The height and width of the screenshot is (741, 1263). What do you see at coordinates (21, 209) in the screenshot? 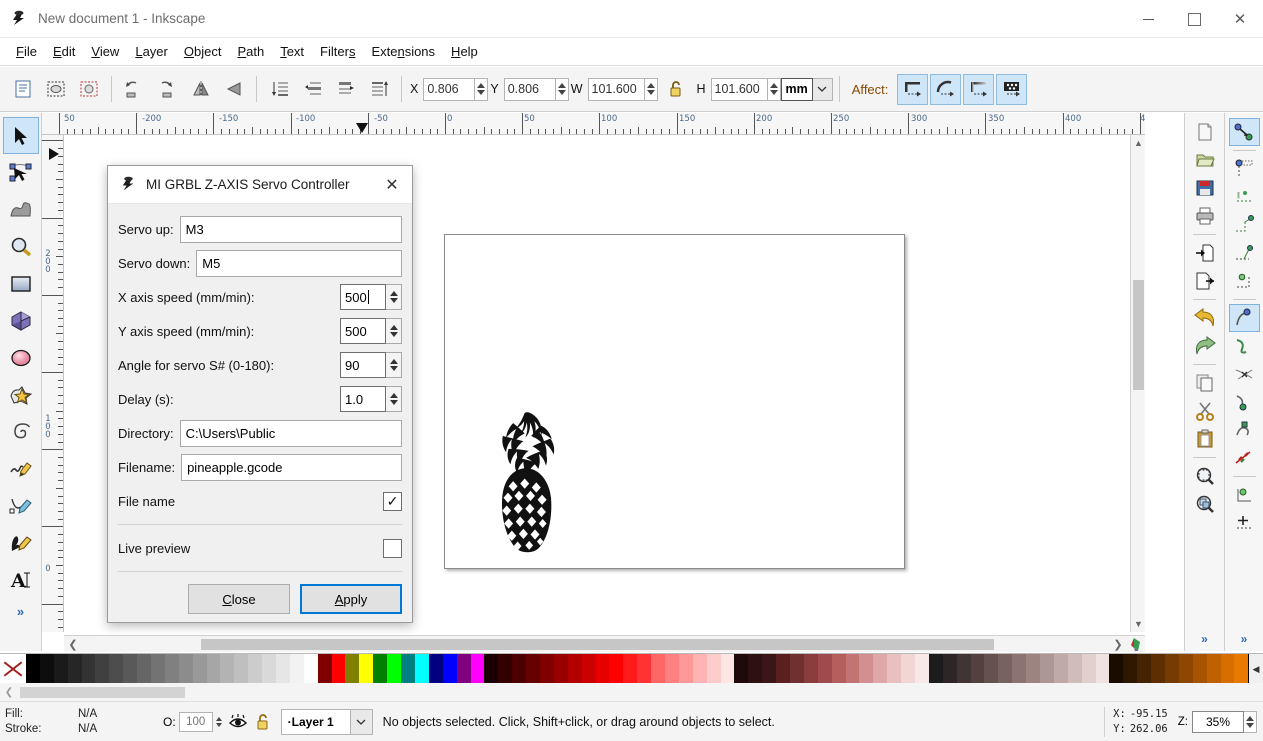
I see `tweak-tool` at bounding box center [21, 209].